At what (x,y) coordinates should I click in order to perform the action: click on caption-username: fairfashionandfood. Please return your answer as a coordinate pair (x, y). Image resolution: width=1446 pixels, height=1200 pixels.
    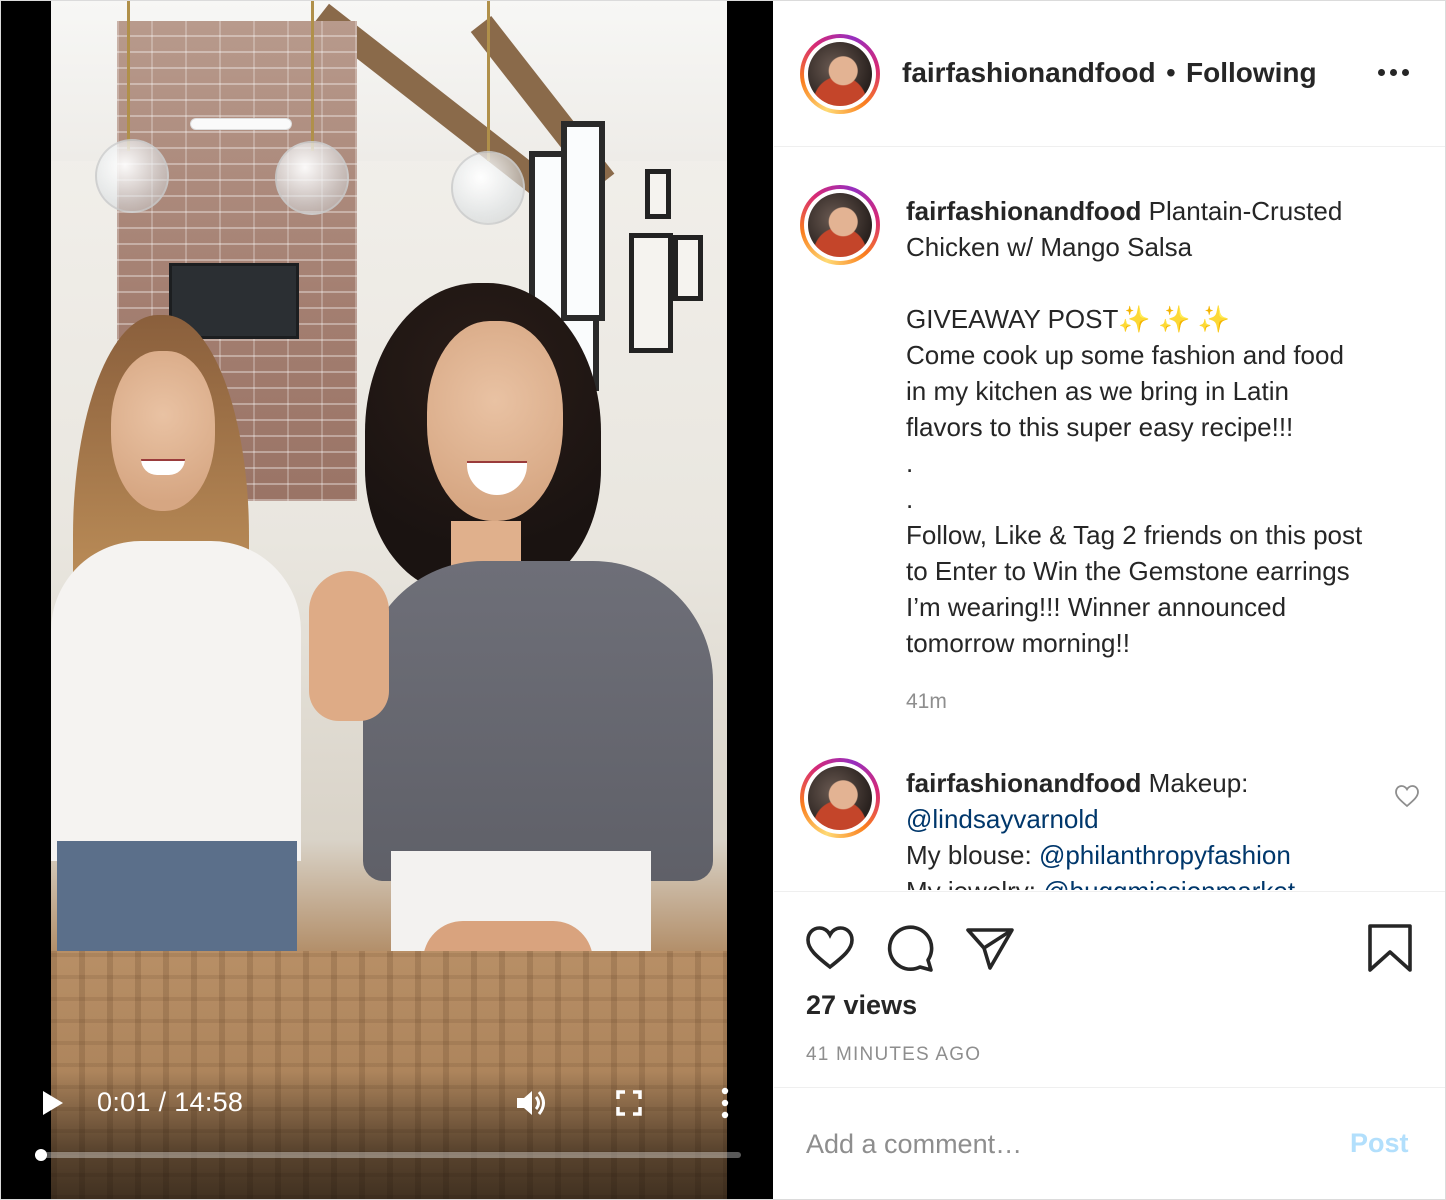
    Looking at the image, I should click on (1023, 211).